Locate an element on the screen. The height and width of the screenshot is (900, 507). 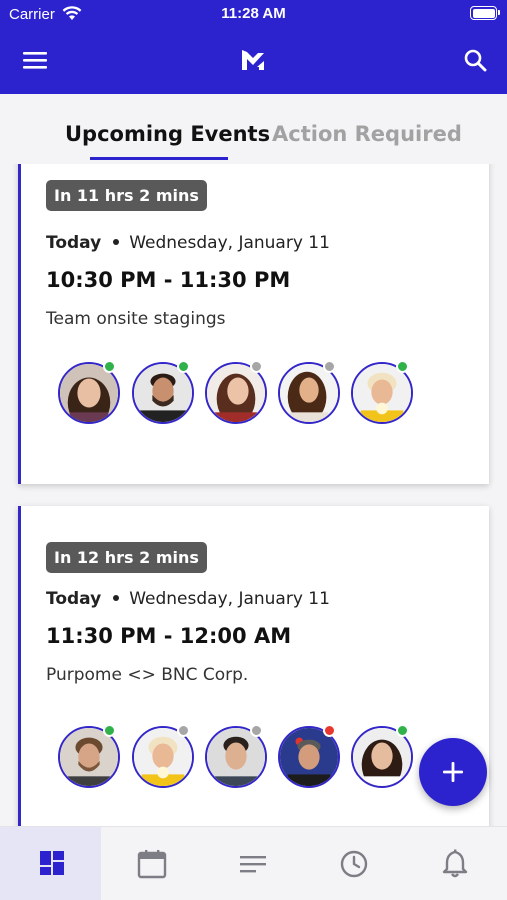
countdown-badge: In 12 hrs 2 mins is located at coordinates (126, 557).